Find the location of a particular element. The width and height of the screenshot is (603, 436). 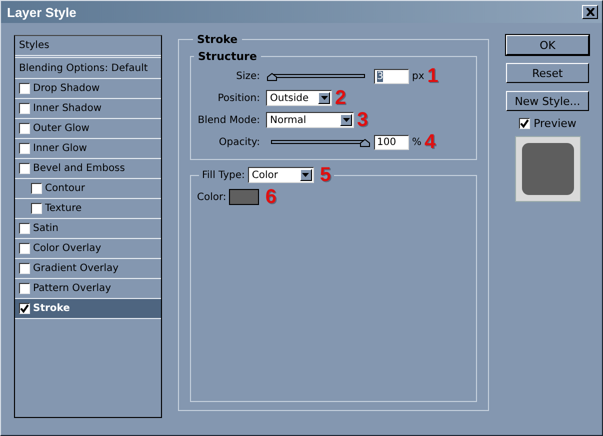

style-list-item: Inner Shadow is located at coordinates (88, 109).